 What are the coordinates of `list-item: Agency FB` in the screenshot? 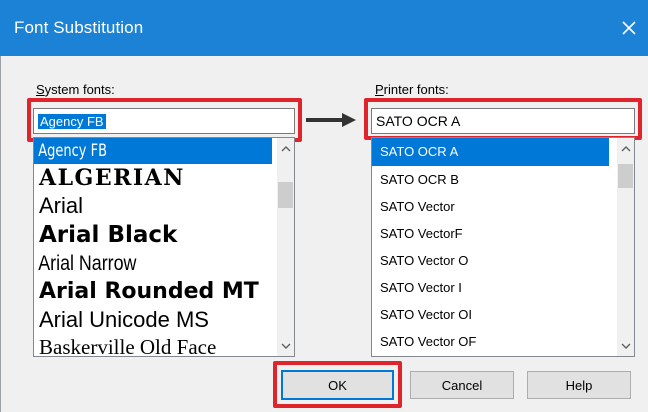 It's located at (153, 151).